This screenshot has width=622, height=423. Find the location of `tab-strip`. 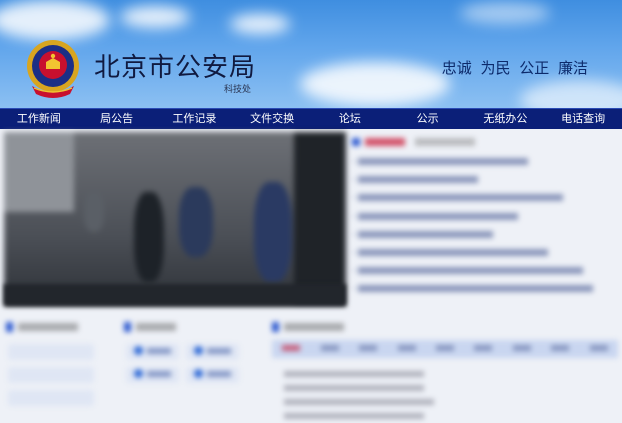

tab-strip is located at coordinates (445, 349).